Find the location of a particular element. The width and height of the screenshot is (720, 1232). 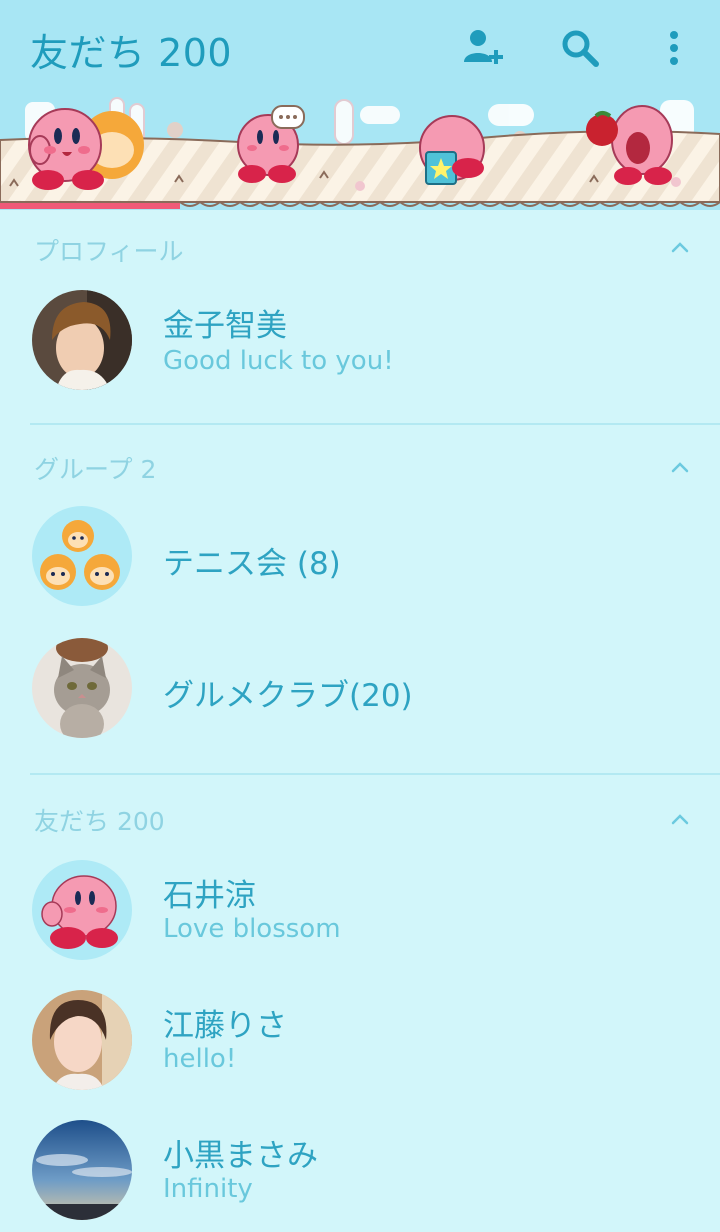

more-vertical-icon is located at coordinates (674, 48).